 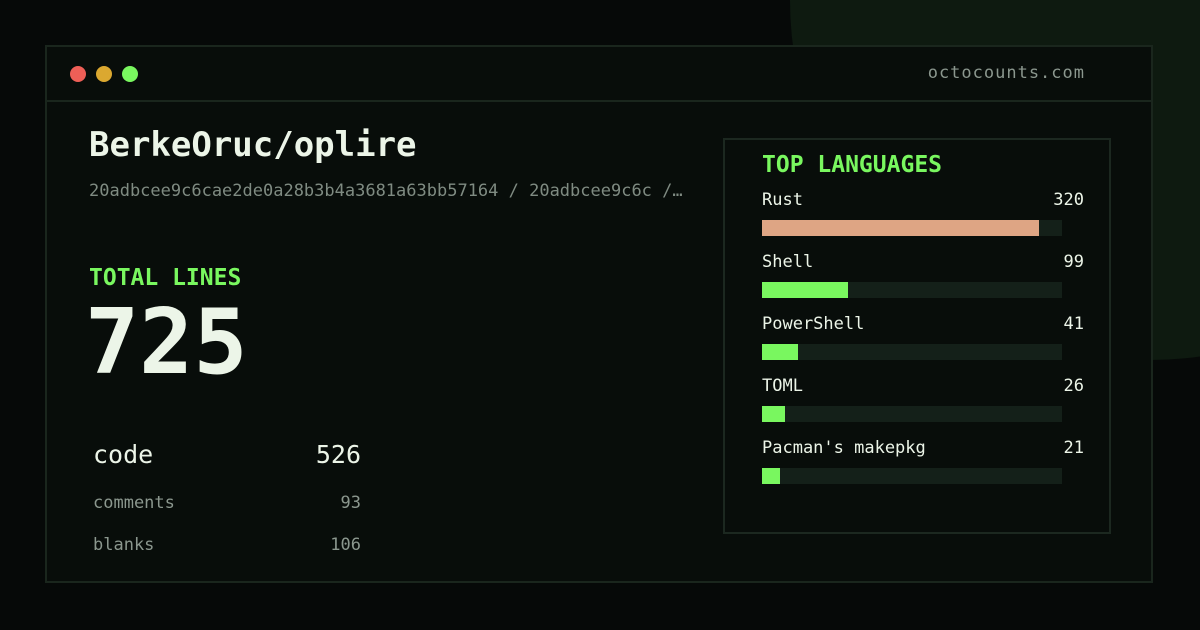 I want to click on stat-blanks: blanks 106, so click(x=227, y=545).